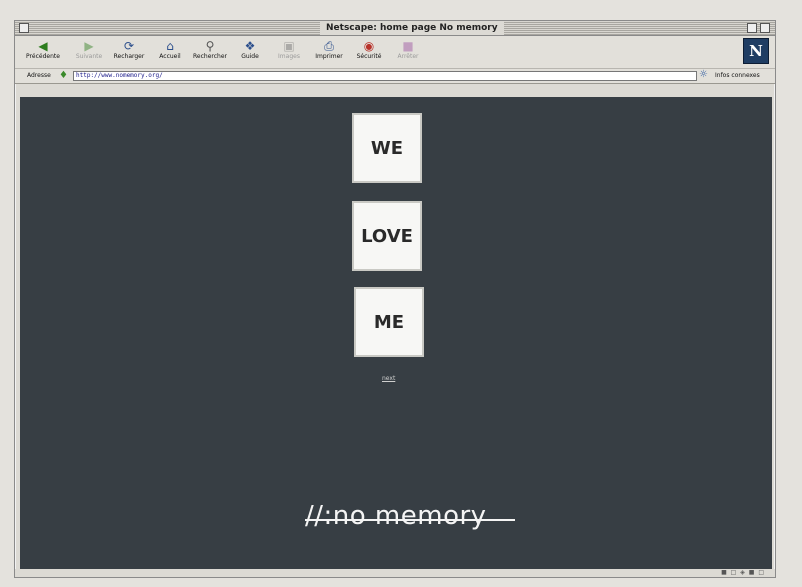 The width and height of the screenshot is (802, 587). I want to click on stop-button: ■ Arrêter, so click(408, 52).